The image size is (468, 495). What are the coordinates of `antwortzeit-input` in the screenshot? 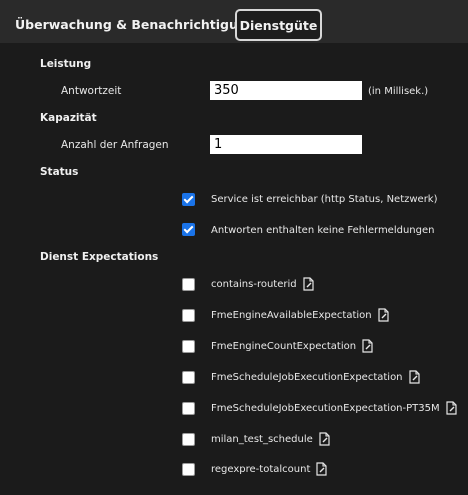 It's located at (286, 90).